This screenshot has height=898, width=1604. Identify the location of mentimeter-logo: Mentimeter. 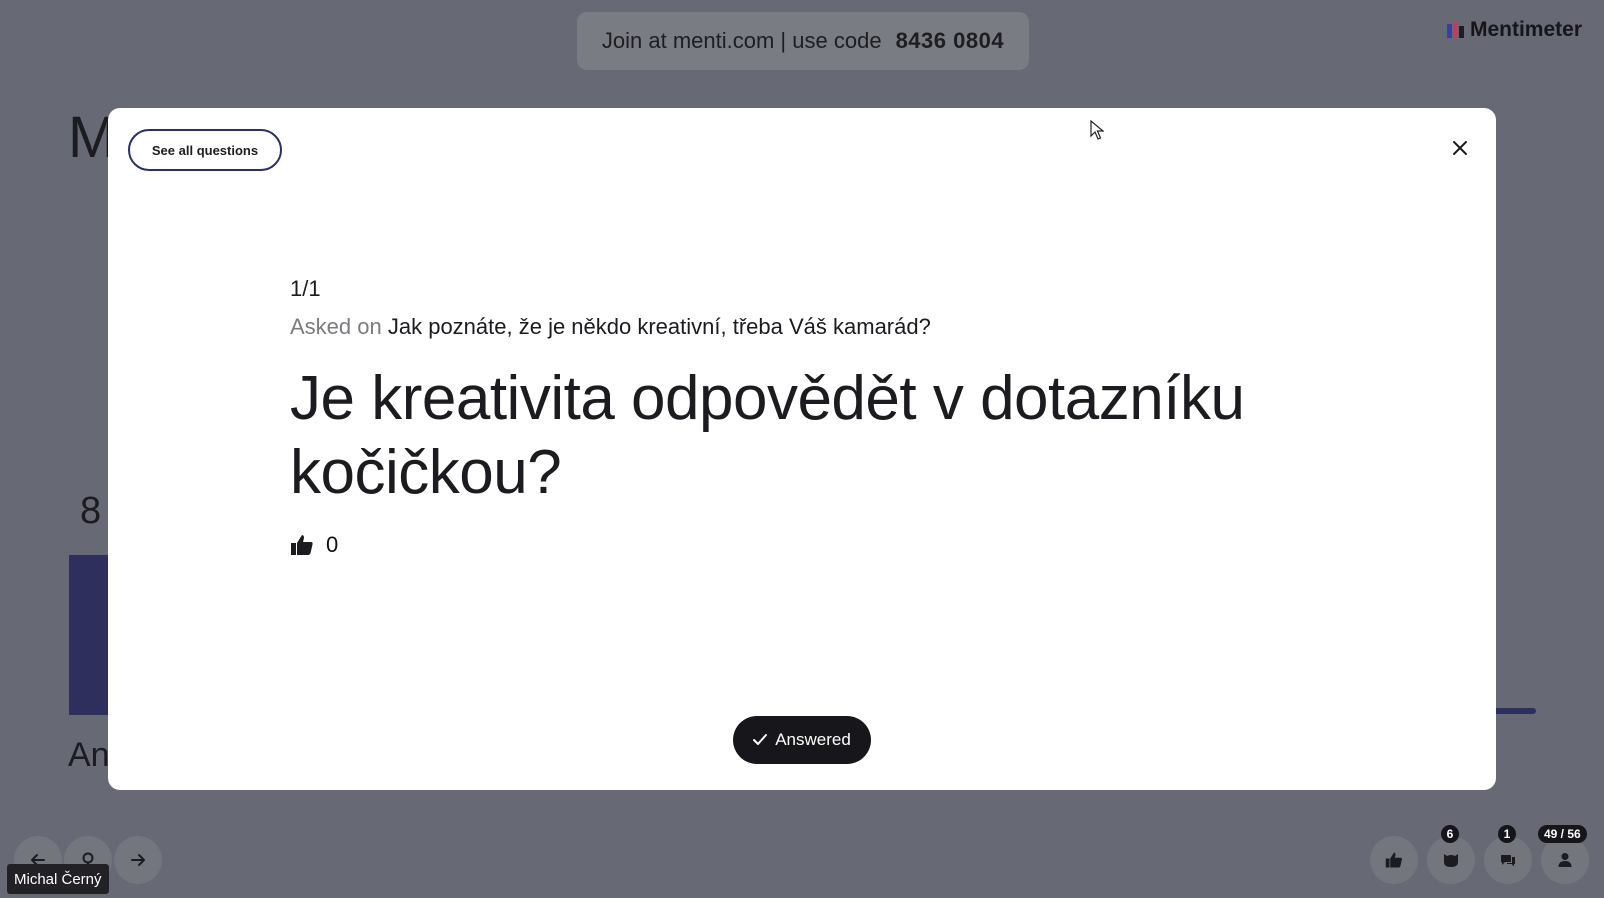
(1514, 30).